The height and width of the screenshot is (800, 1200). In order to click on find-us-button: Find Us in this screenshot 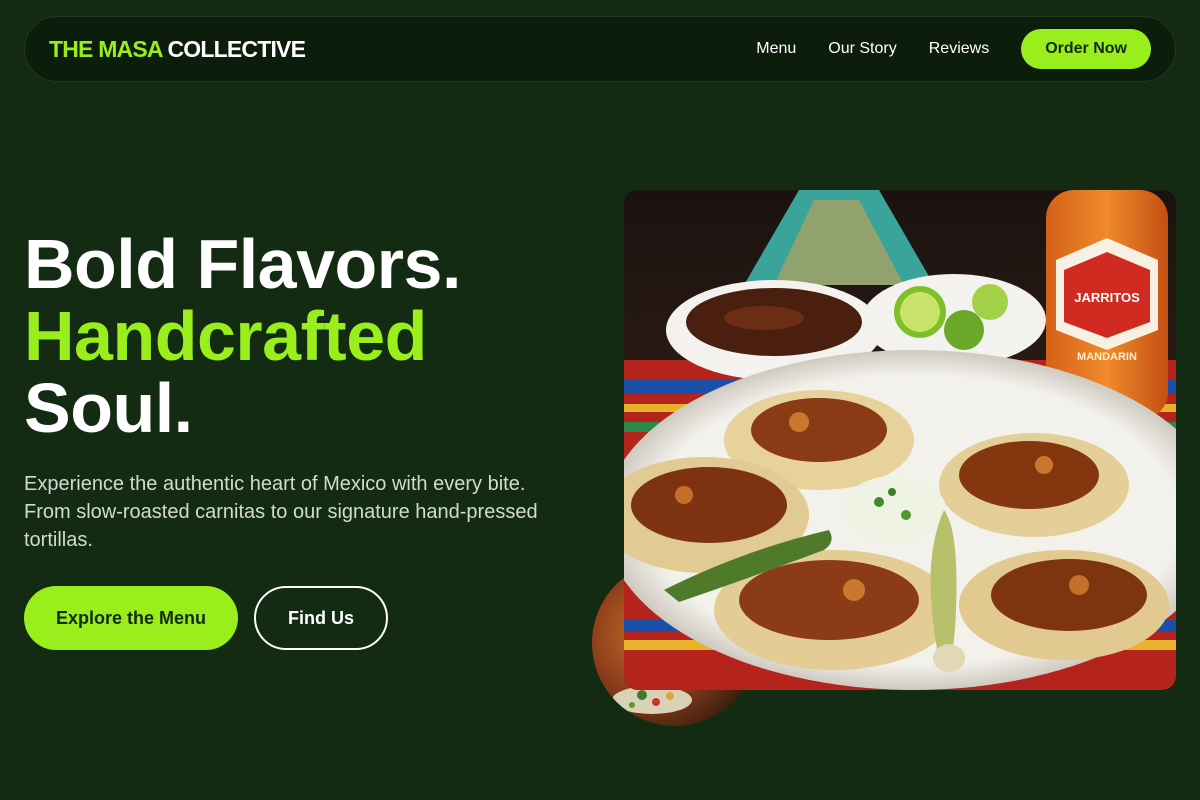, I will do `click(321, 618)`.